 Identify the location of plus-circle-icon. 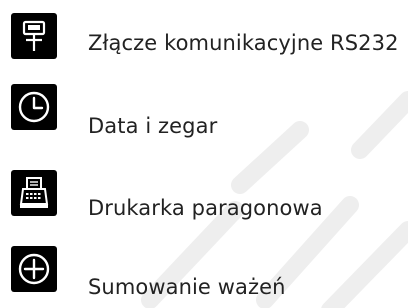
(34, 269).